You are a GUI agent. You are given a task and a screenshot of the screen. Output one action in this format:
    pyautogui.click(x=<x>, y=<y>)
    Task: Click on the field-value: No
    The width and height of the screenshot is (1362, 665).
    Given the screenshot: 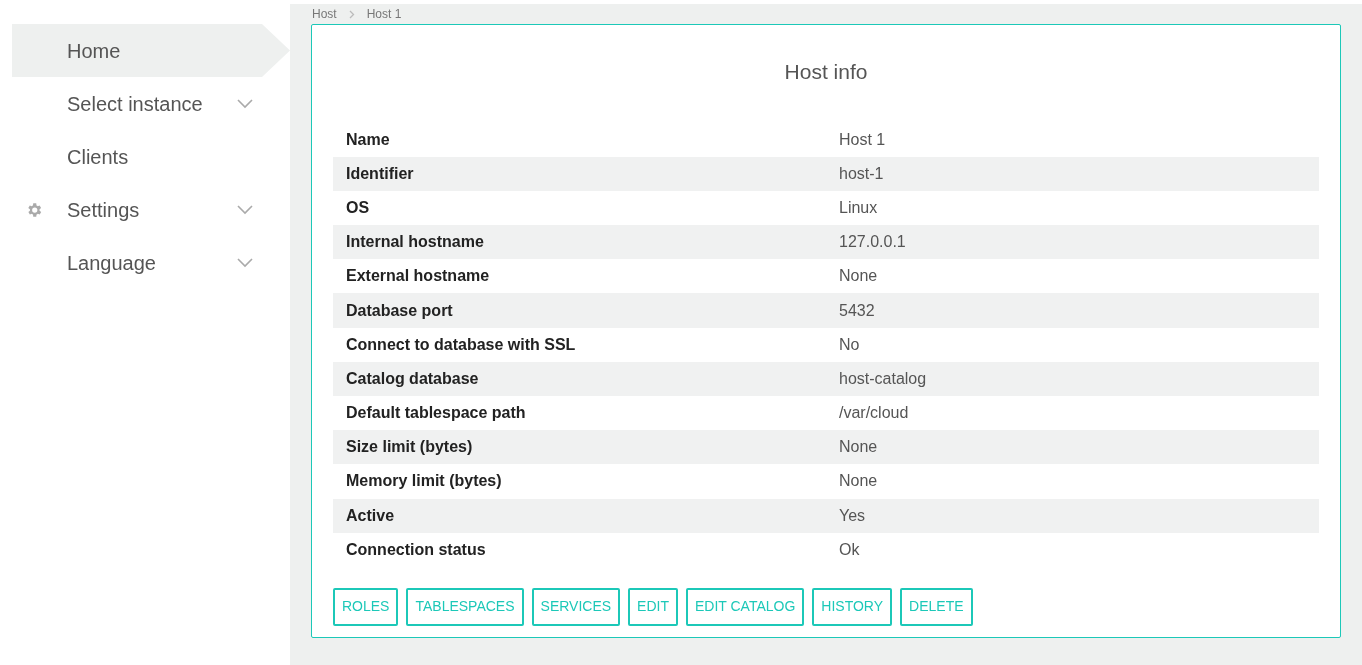 What is the action you would take?
    pyautogui.click(x=849, y=344)
    